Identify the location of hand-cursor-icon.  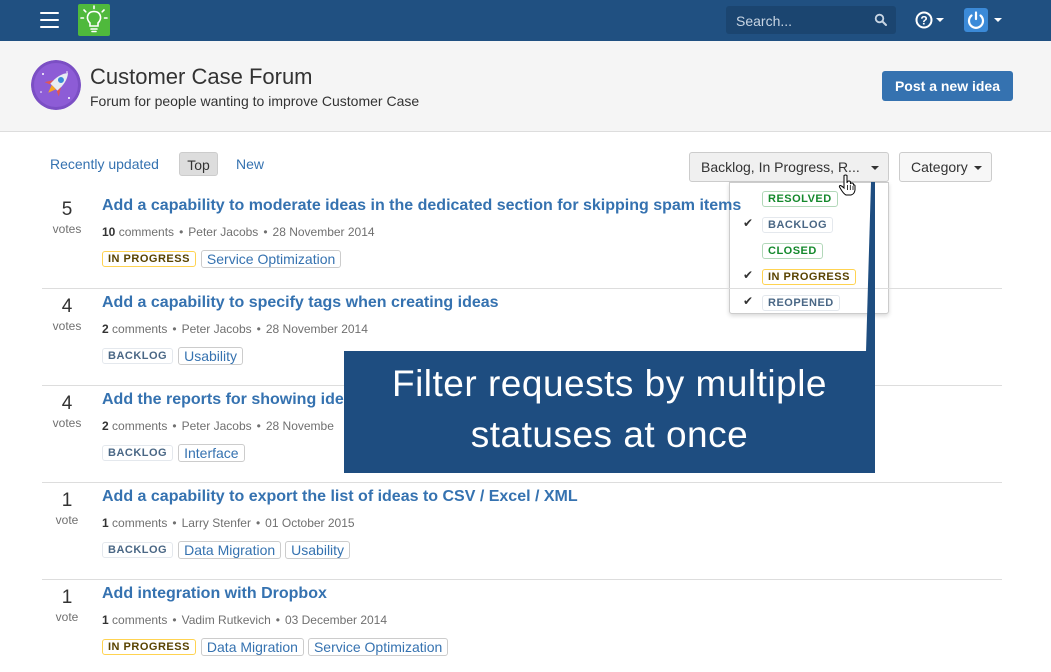
(847, 185).